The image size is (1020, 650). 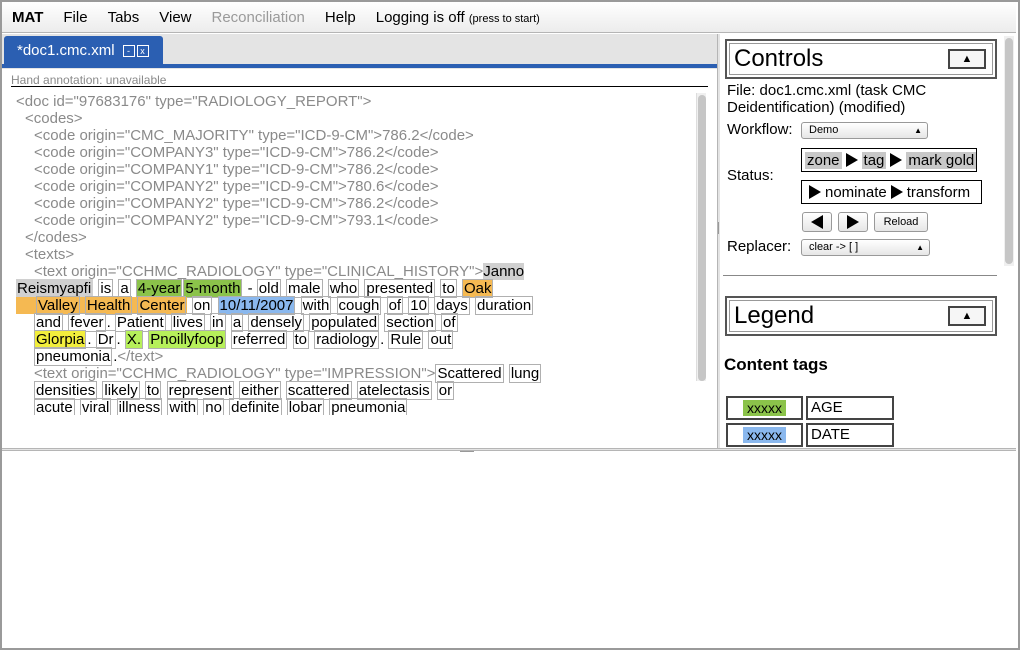 I want to click on status-label: Status:, so click(x=750, y=175).